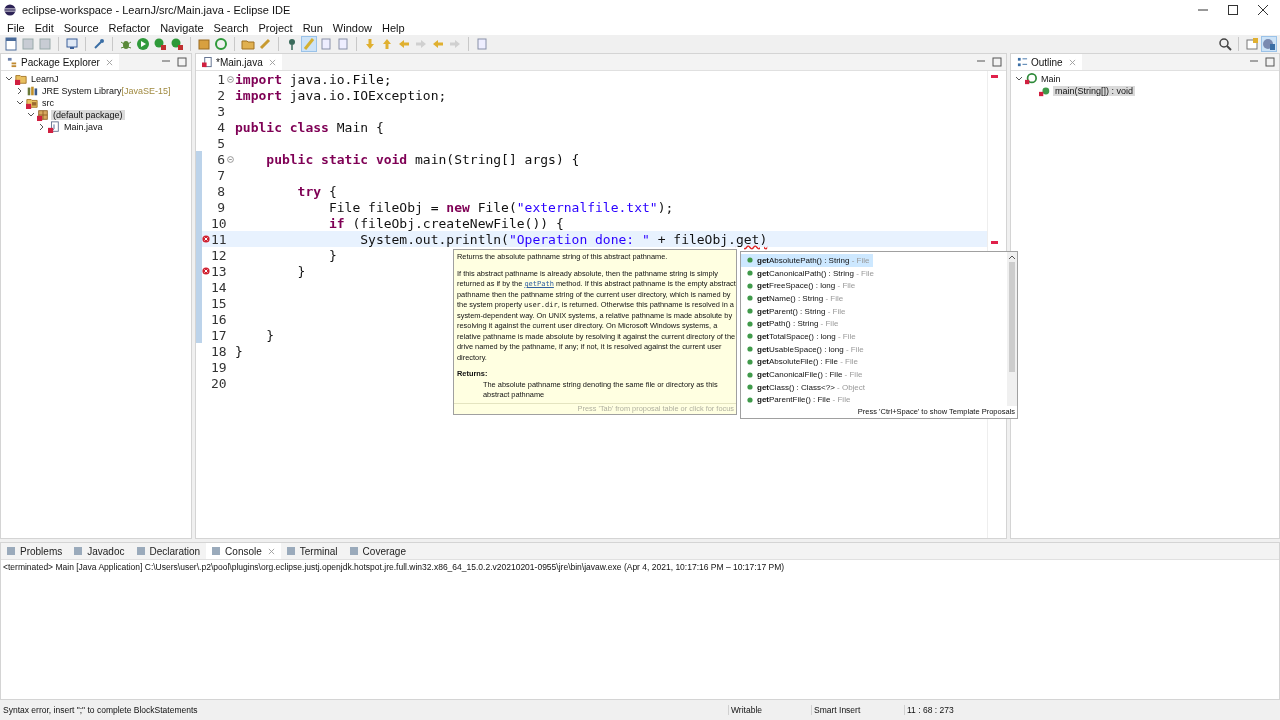 Image resolution: width=1280 pixels, height=720 pixels. I want to click on code-line: try {, so click(316, 191).